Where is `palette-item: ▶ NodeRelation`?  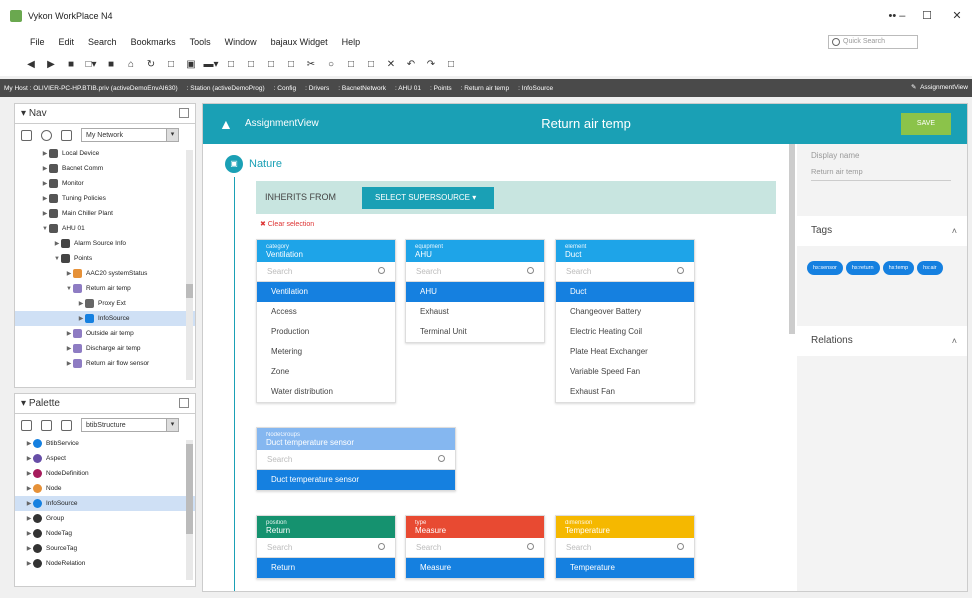 palette-item: ▶ NodeRelation is located at coordinates (105, 563).